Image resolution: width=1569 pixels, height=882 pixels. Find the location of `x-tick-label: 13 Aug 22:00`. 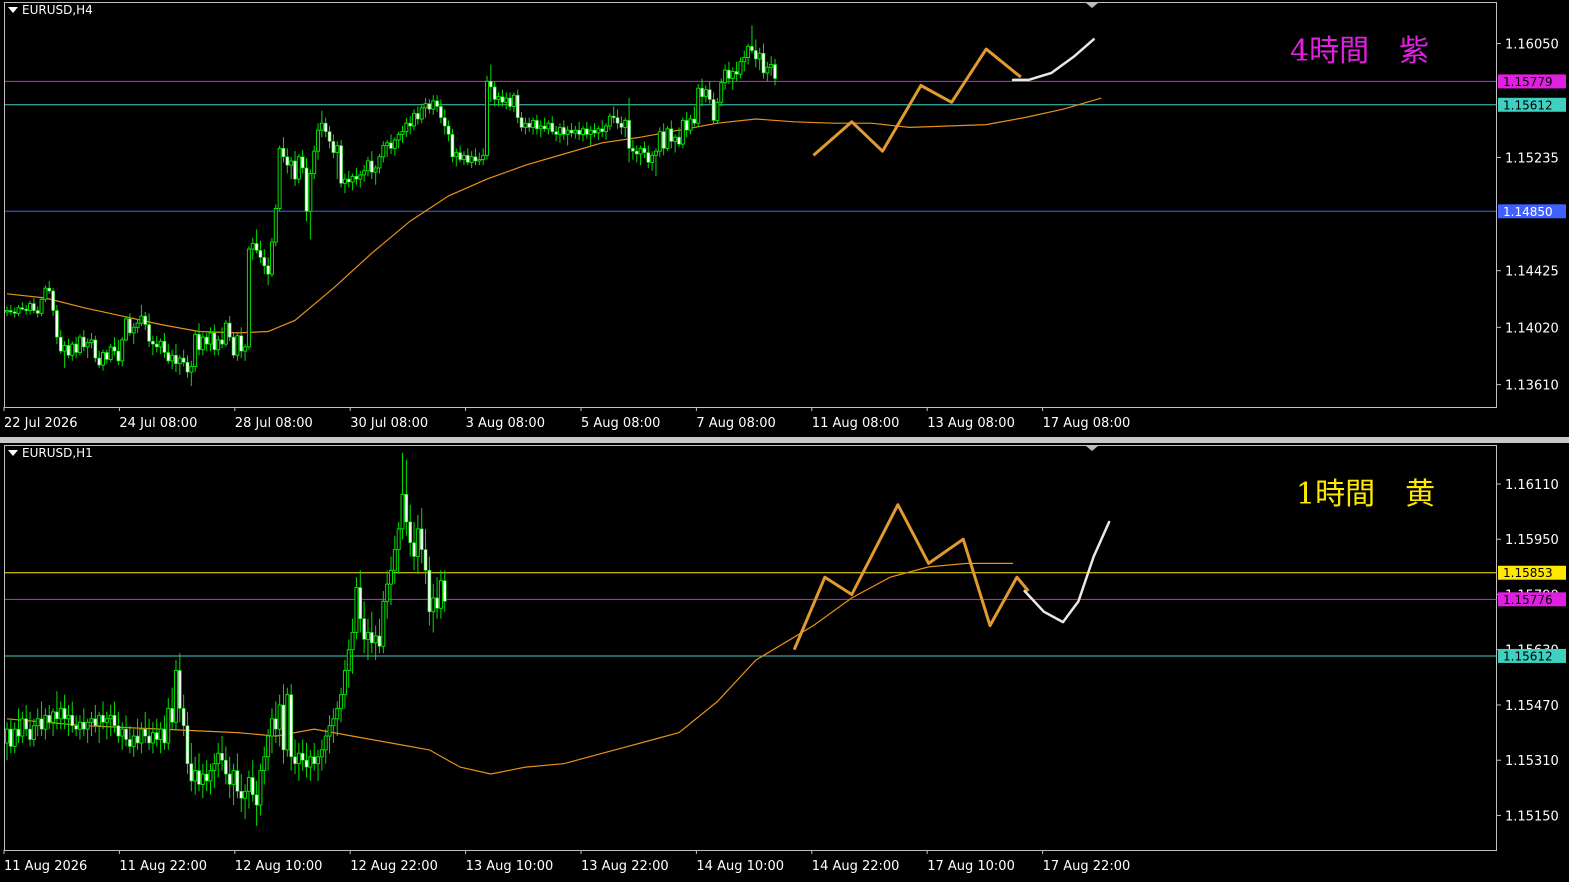

x-tick-label: 13 Aug 22:00 is located at coordinates (625, 866).